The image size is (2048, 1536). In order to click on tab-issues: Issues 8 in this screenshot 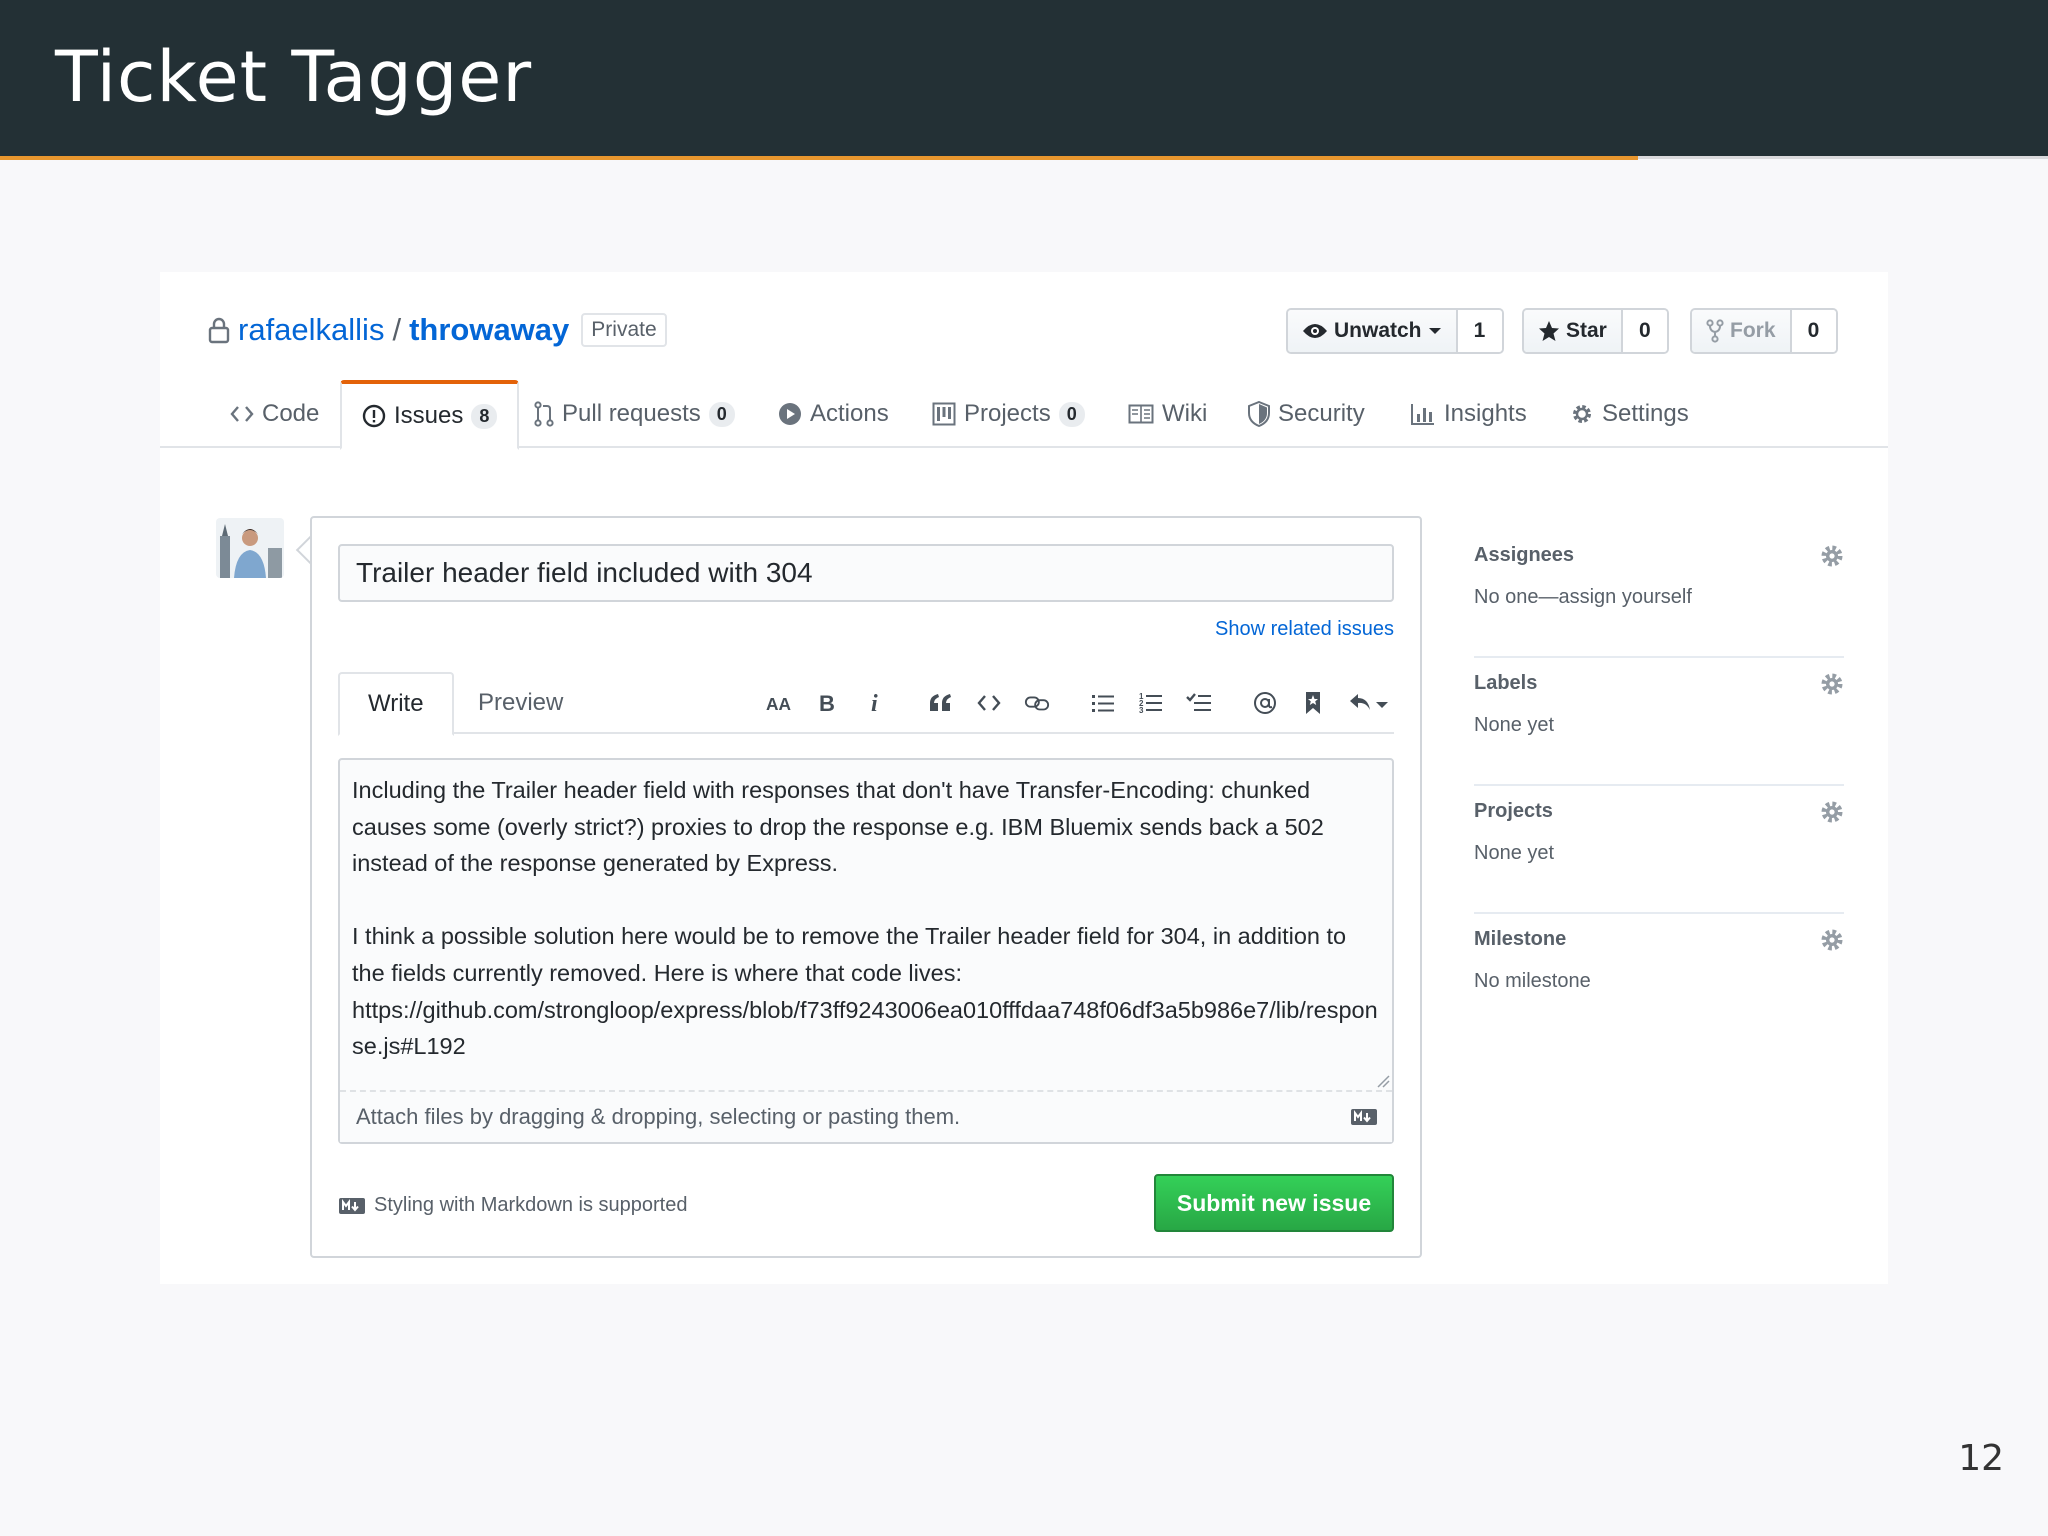, I will do `click(430, 415)`.